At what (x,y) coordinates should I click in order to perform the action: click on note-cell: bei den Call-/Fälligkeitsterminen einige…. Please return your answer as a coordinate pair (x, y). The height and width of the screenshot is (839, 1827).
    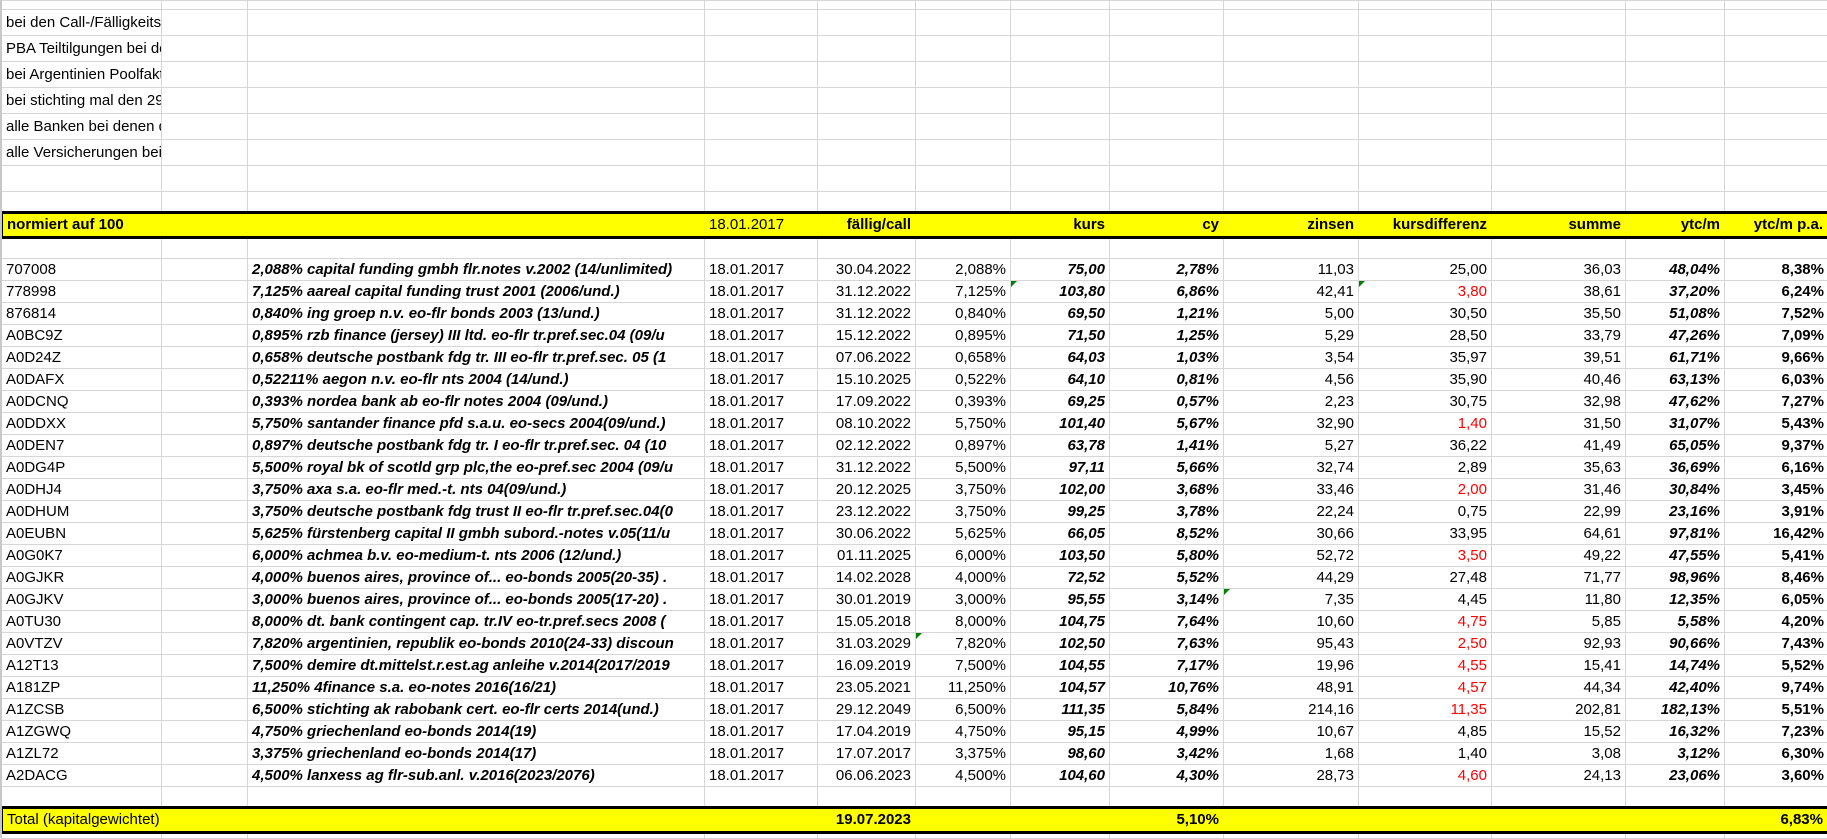
    Looking at the image, I should click on (82, 23).